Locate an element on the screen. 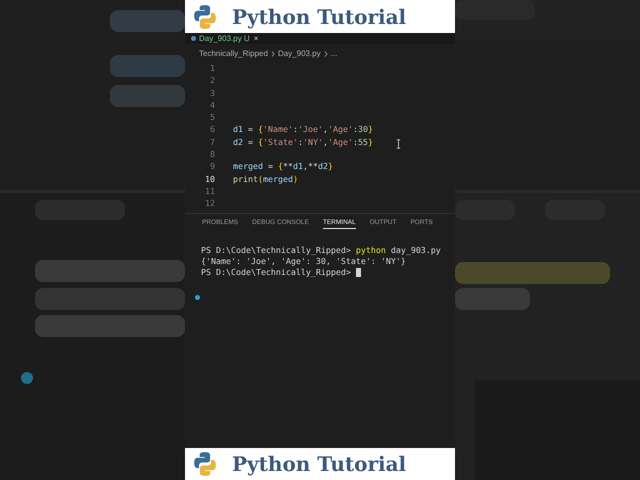 This screenshot has height=480, width=640. line-number: 8 is located at coordinates (212, 154).